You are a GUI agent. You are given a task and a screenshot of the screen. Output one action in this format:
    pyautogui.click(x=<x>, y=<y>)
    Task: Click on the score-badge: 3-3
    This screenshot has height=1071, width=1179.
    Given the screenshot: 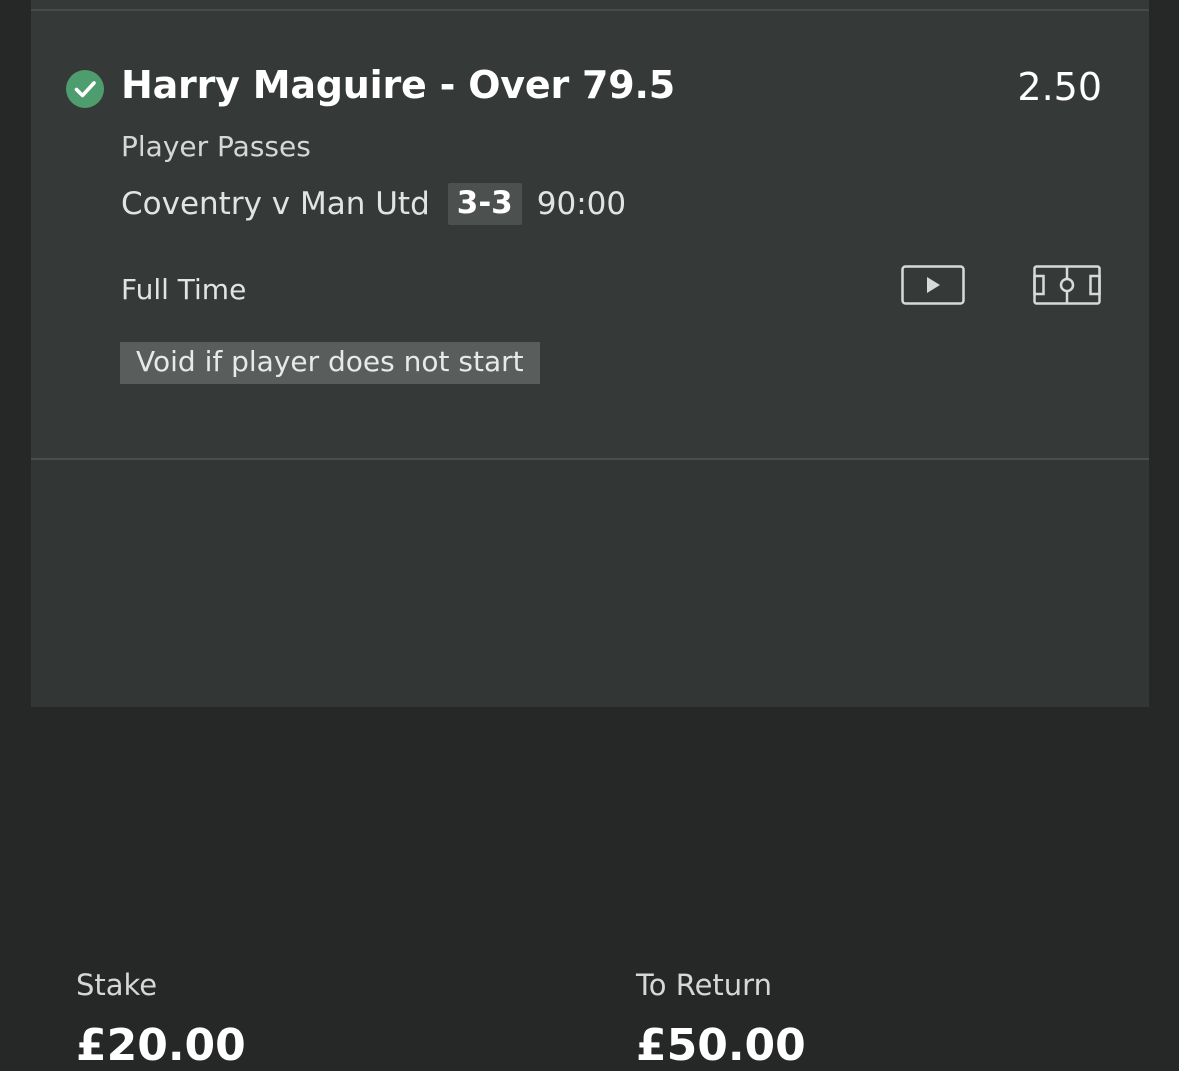 What is the action you would take?
    pyautogui.click(x=484, y=204)
    